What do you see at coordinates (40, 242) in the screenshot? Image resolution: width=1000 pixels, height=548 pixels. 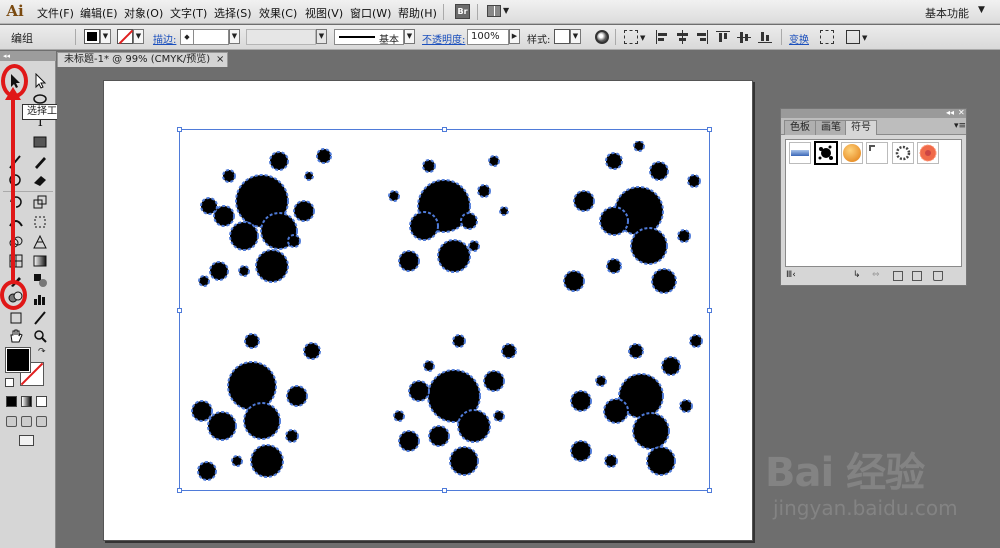 I see `perspective-grid-tool-icon` at bounding box center [40, 242].